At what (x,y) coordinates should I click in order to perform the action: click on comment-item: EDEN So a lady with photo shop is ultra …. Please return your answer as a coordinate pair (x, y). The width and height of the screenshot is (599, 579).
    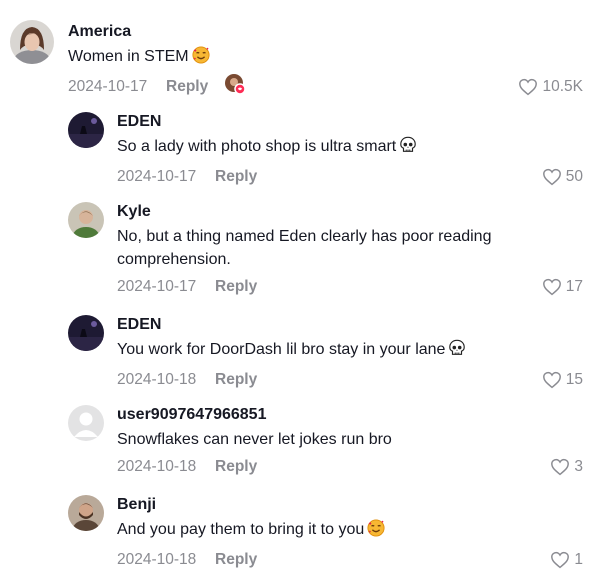
    Looking at the image, I should click on (299, 149).